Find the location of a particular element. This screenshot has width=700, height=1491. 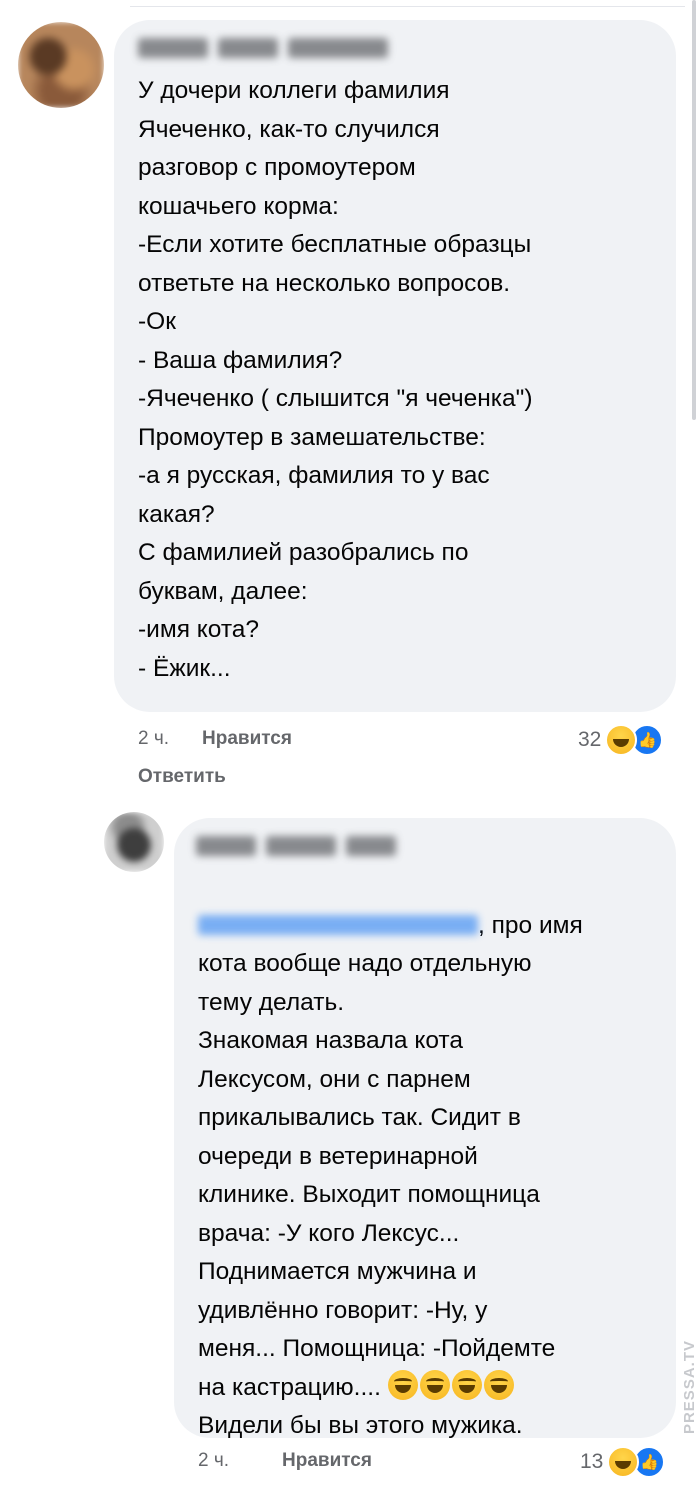

reply-button: Ответить is located at coordinates (182, 777).